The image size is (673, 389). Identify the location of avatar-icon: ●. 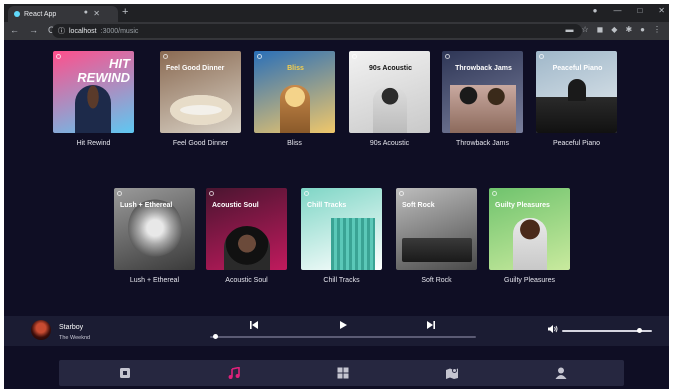
(642, 29).